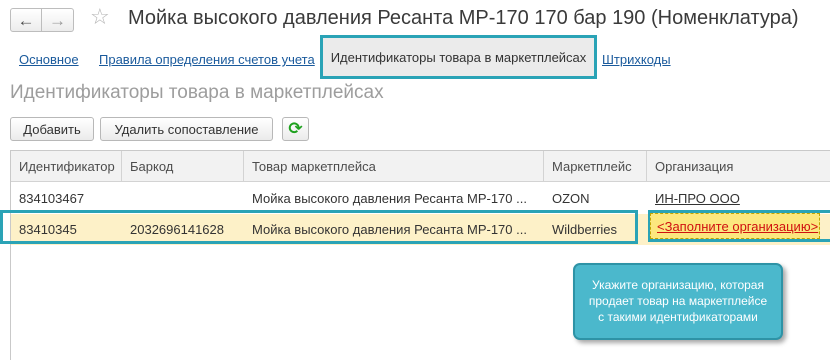  Describe the element at coordinates (177, 229) in the screenshot. I see `cell-barcode: 2032696141628` at that location.